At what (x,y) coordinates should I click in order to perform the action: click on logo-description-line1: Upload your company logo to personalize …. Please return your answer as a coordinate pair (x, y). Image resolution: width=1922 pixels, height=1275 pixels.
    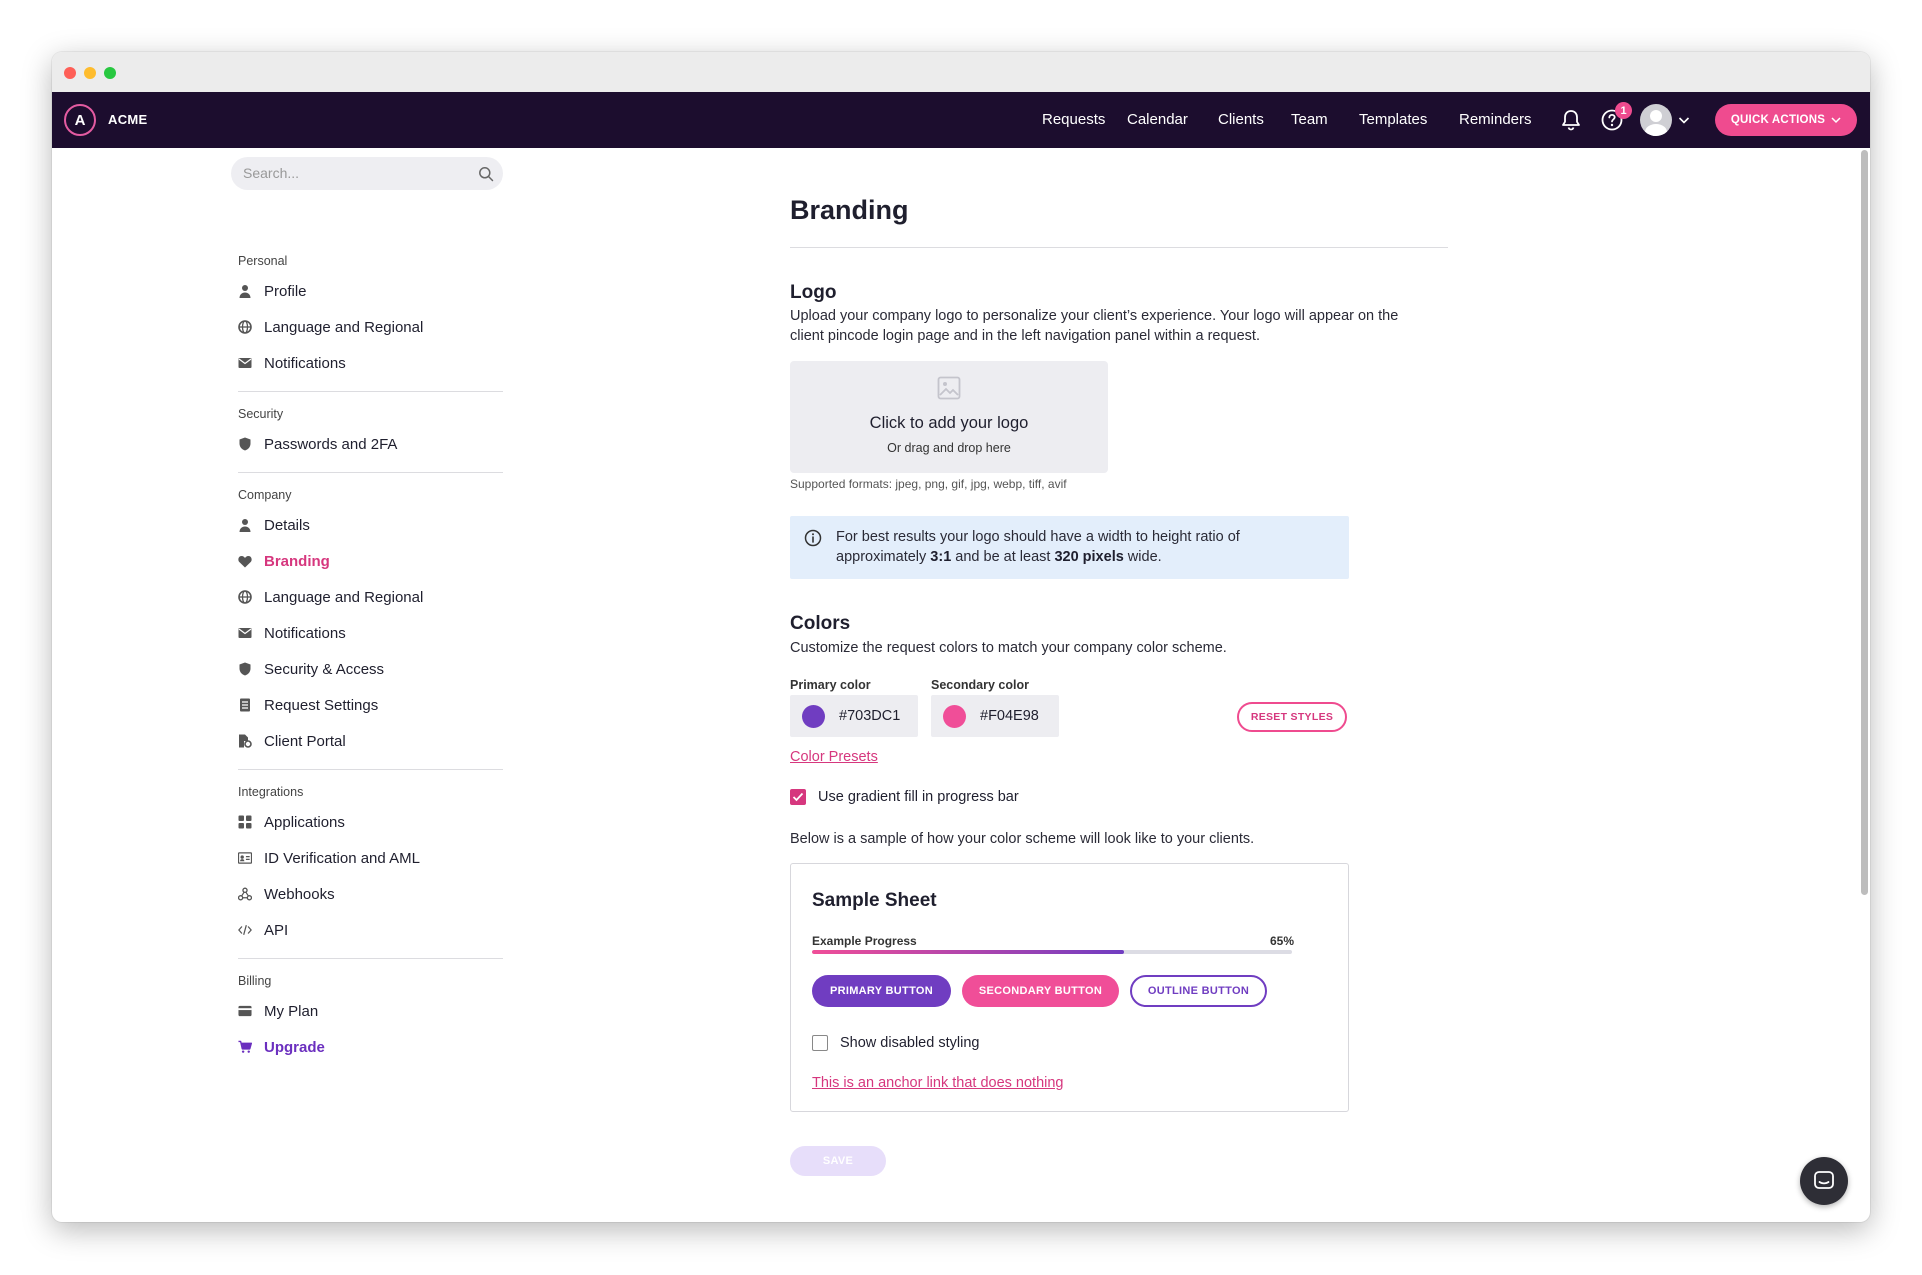
    Looking at the image, I should click on (1094, 316).